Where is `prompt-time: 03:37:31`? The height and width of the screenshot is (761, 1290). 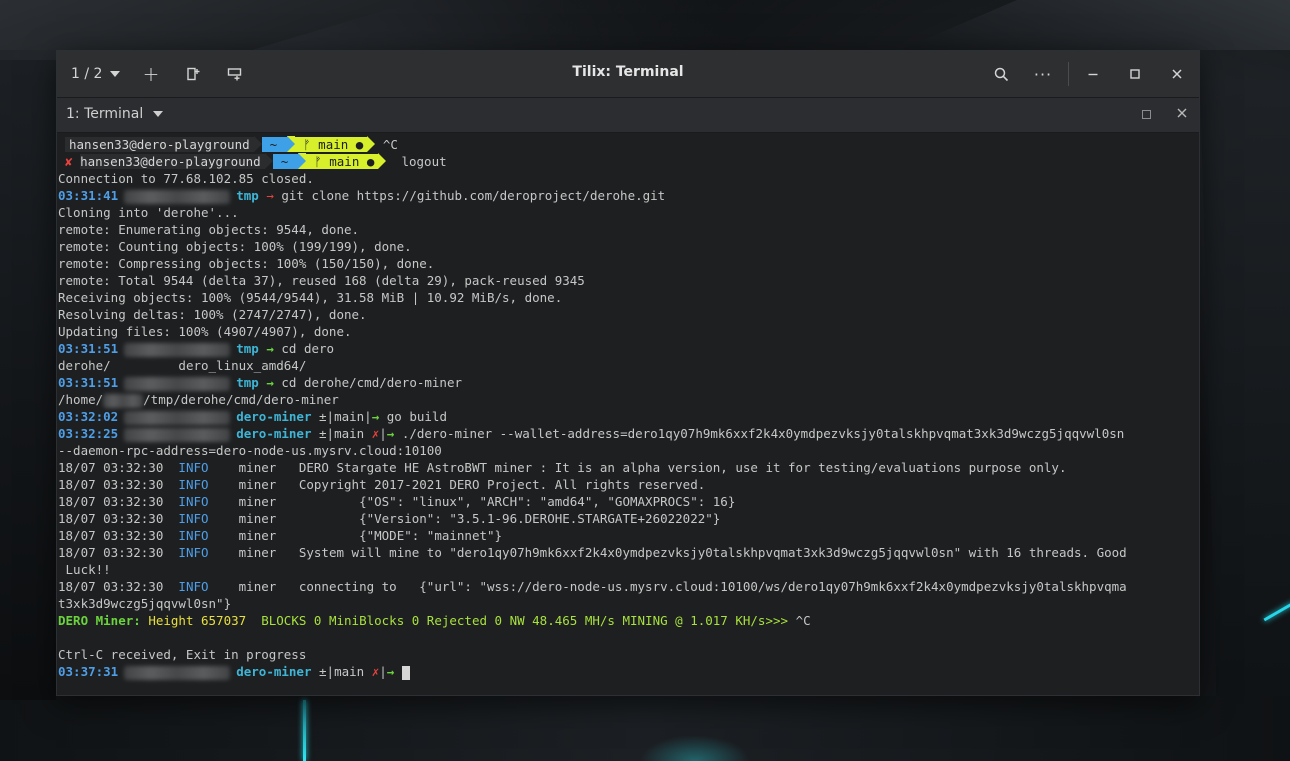
prompt-time: 03:37:31 is located at coordinates (88, 671).